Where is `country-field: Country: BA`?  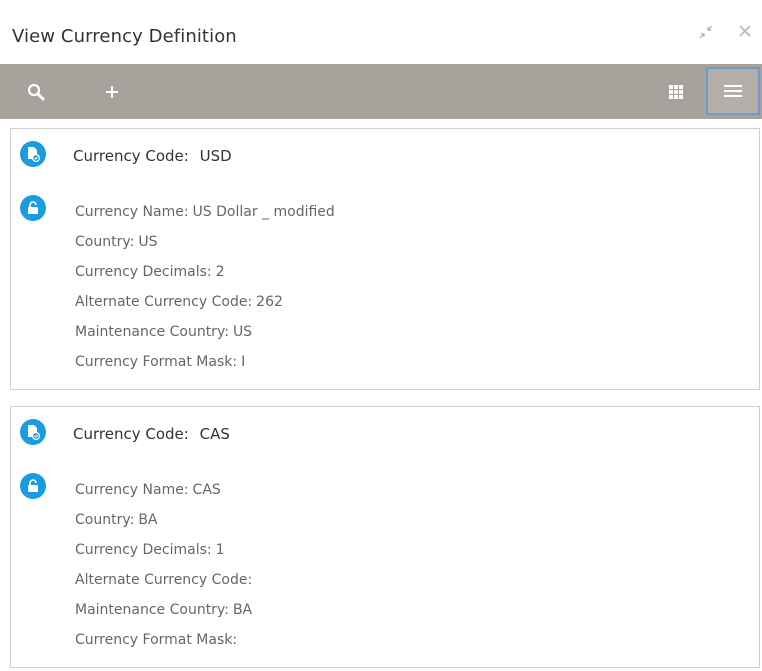 country-field: Country: BA is located at coordinates (165, 524).